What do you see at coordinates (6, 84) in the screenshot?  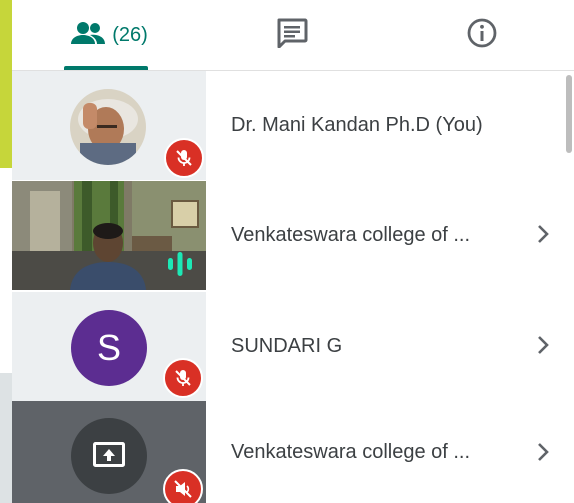 I see `edge-accent-green` at bounding box center [6, 84].